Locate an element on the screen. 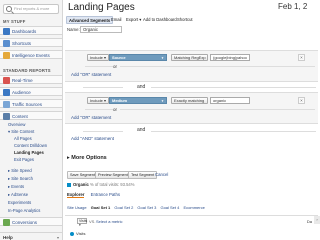 This screenshot has height=240, width=320. condition-value-input: organic is located at coordinates (230, 100).